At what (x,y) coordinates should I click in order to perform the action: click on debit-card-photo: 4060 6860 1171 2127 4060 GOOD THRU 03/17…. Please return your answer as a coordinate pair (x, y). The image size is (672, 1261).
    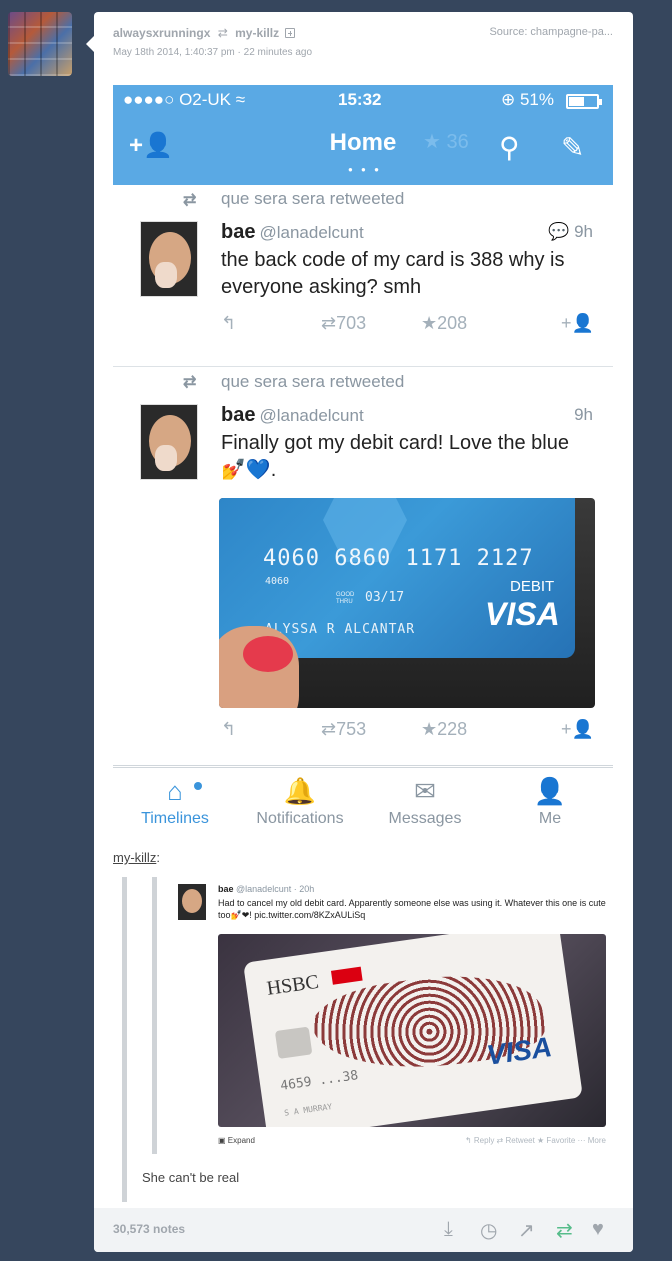
    Looking at the image, I should click on (407, 603).